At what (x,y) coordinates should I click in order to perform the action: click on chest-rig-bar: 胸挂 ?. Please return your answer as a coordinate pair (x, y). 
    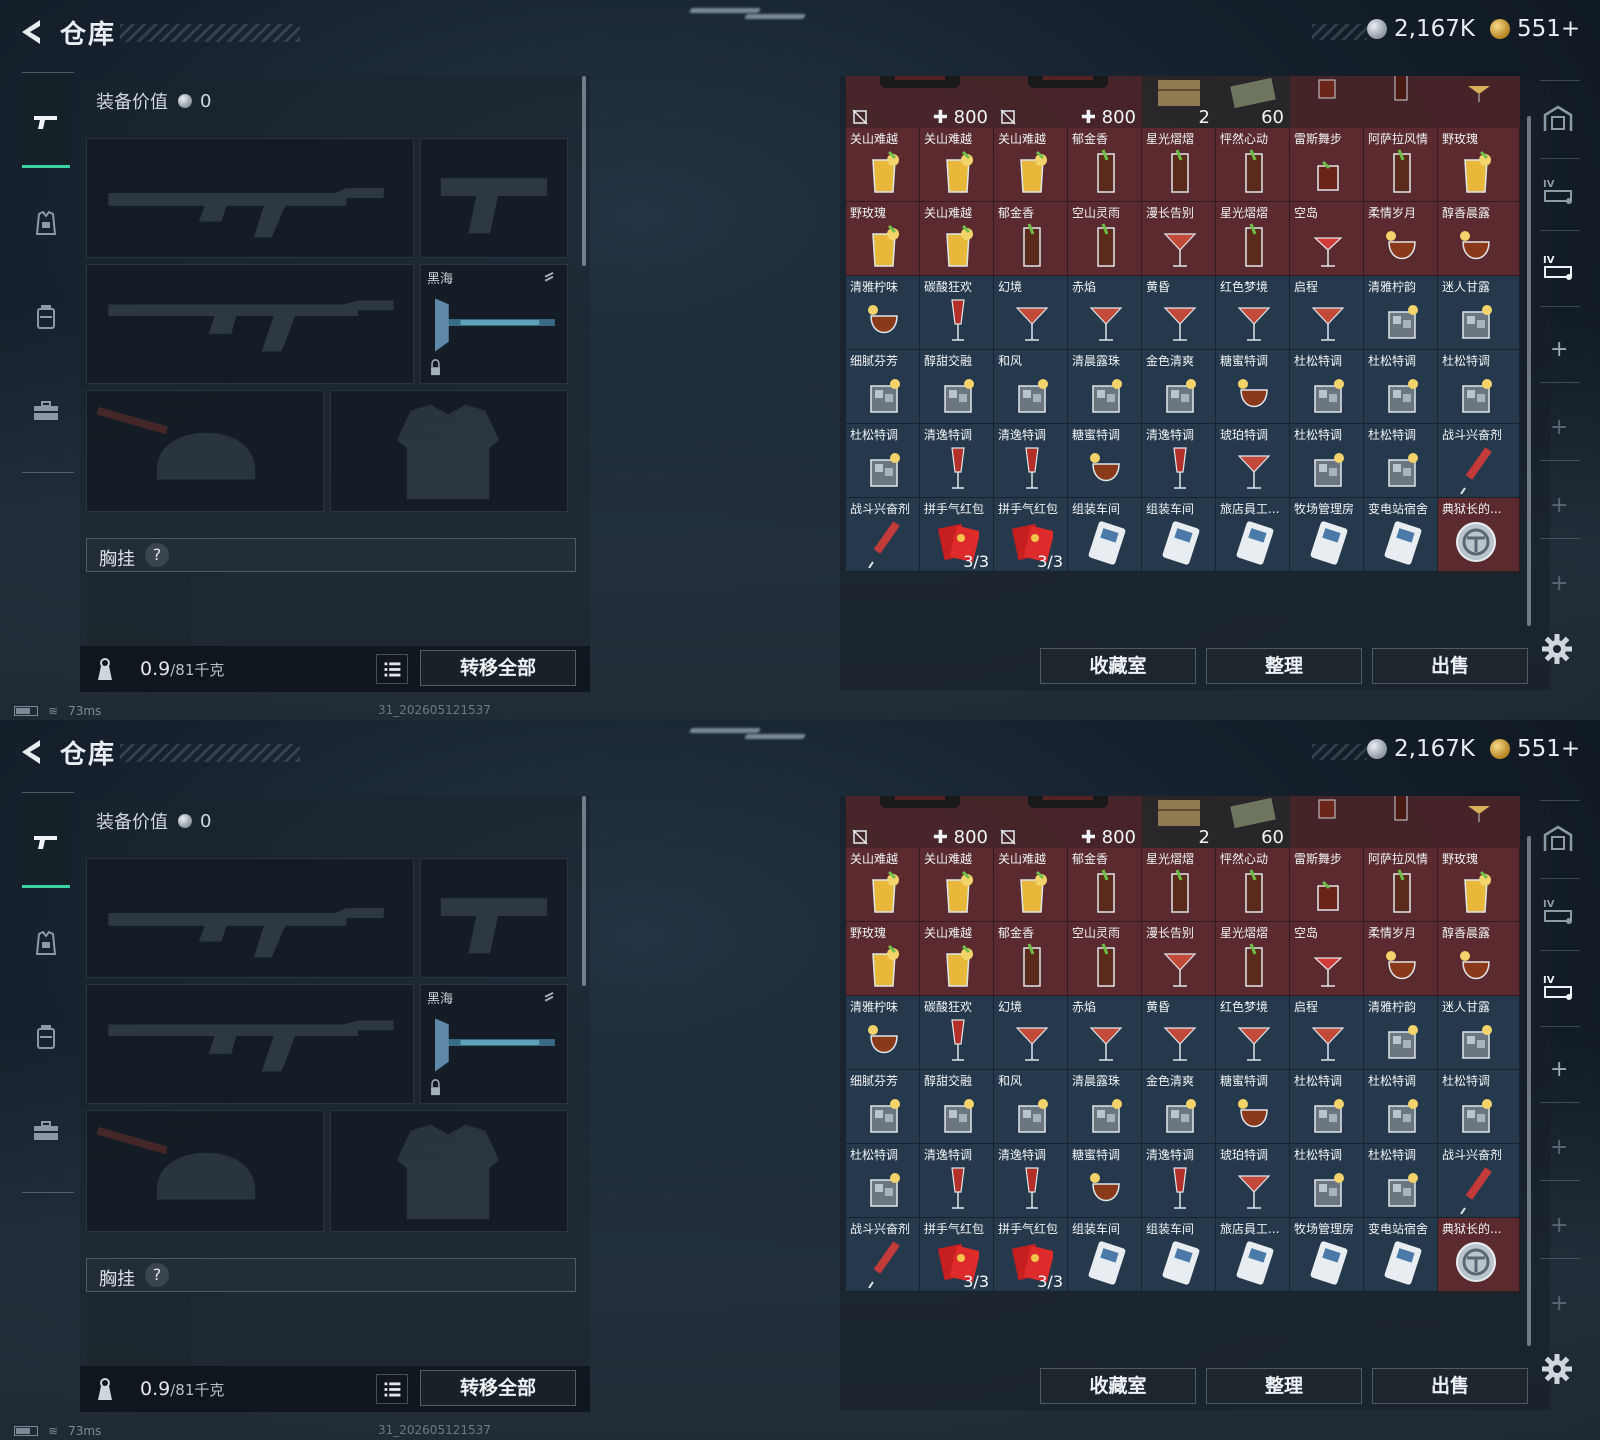
    Looking at the image, I should click on (331, 555).